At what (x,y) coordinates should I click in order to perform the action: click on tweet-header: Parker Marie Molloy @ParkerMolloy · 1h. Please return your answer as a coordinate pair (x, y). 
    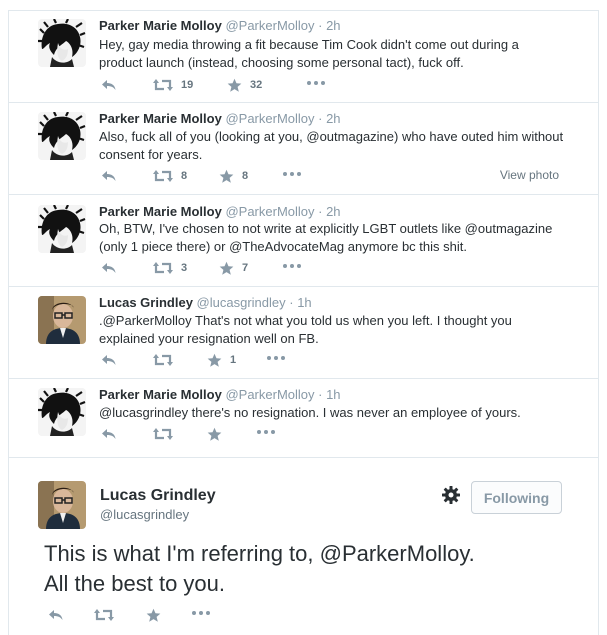
    Looking at the image, I should click on (220, 394).